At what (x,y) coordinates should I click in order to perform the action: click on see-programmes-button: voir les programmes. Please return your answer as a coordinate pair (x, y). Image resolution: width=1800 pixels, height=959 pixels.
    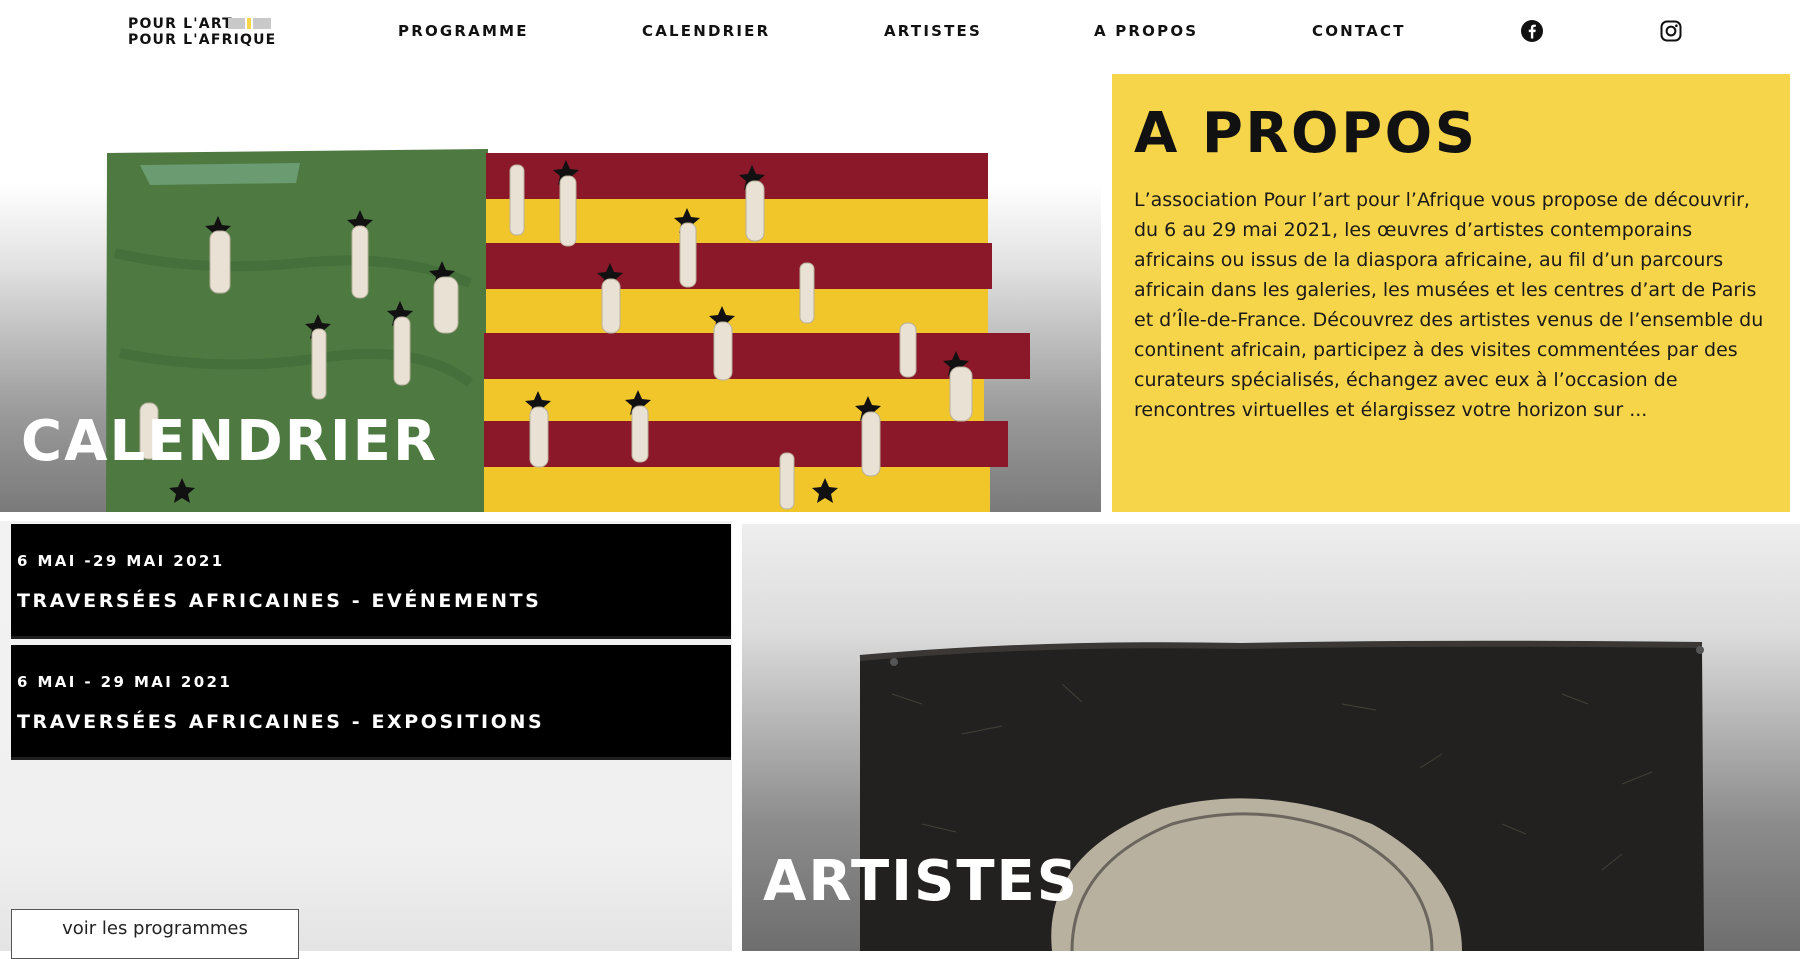
    Looking at the image, I should click on (155, 934).